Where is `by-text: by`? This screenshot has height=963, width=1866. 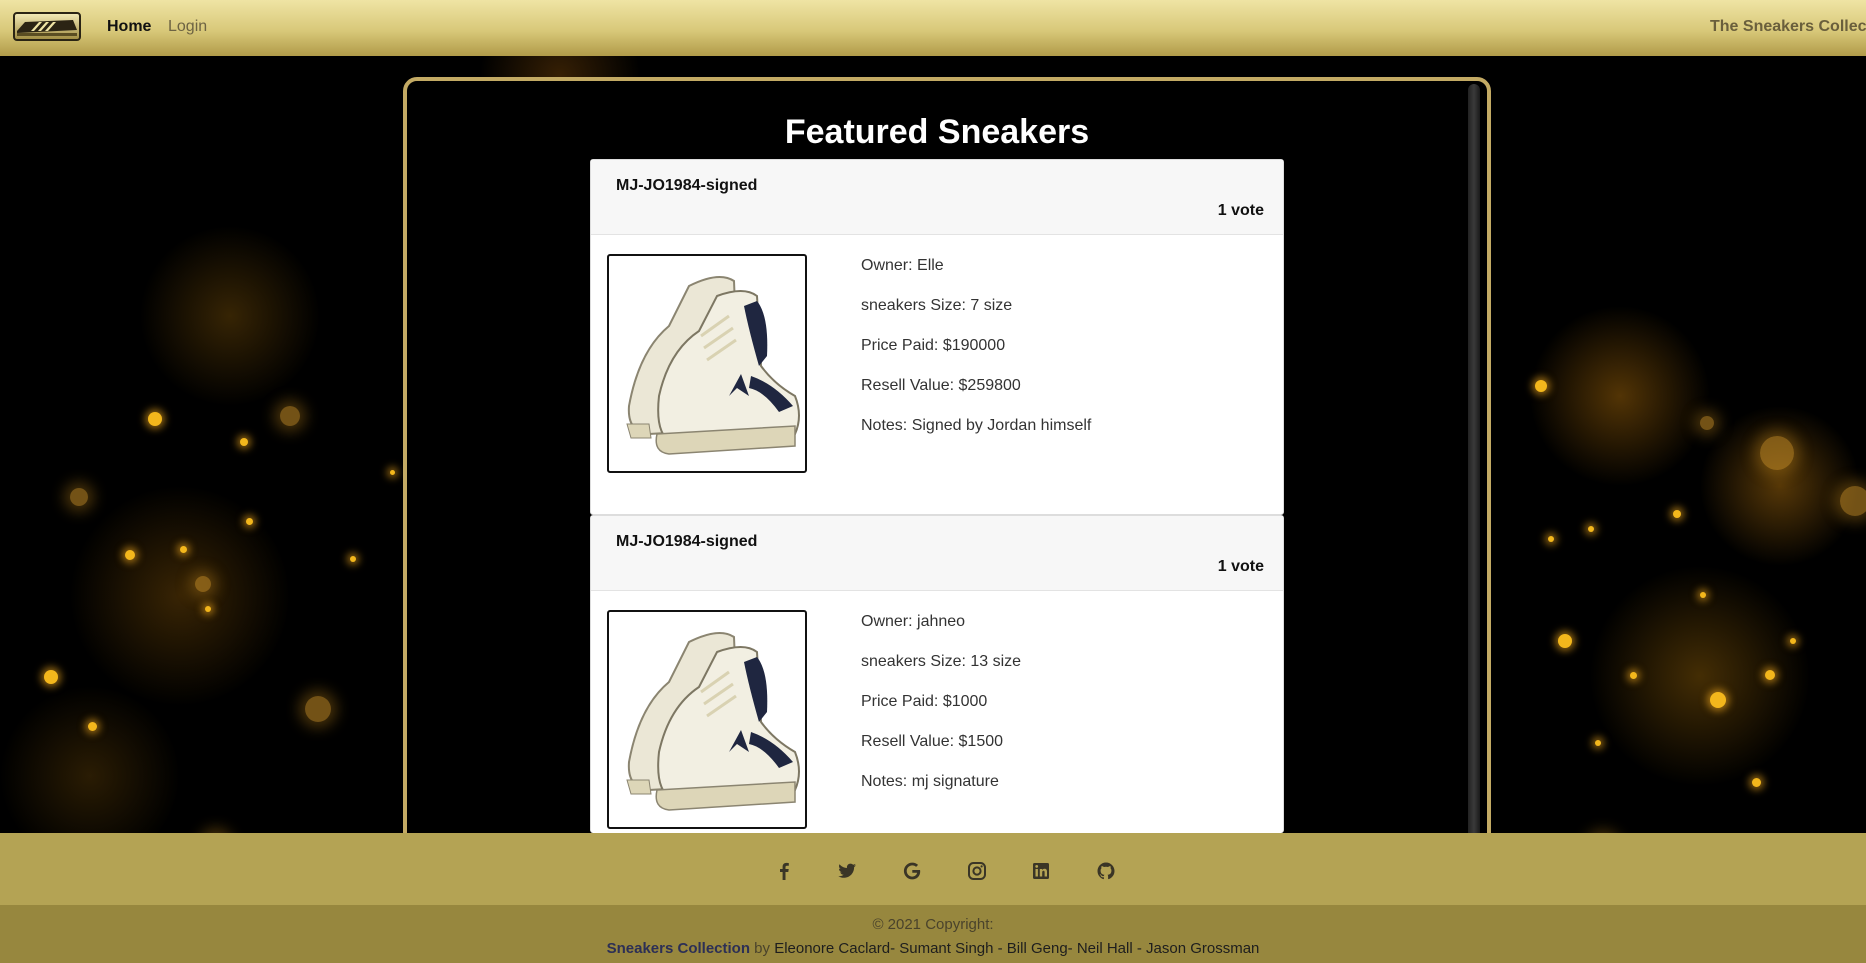 by-text: by is located at coordinates (762, 948).